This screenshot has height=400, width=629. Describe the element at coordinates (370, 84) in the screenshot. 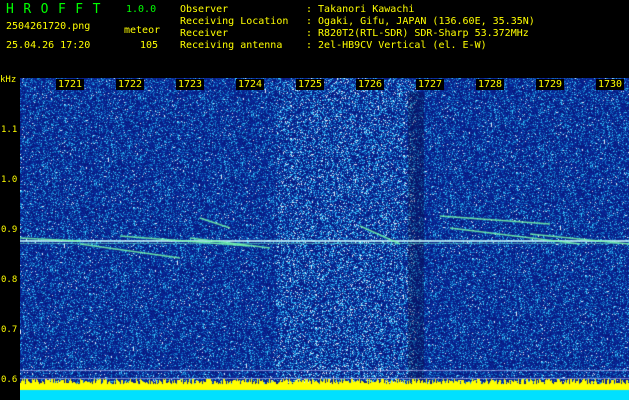

I see `minute-label: 1726` at that location.